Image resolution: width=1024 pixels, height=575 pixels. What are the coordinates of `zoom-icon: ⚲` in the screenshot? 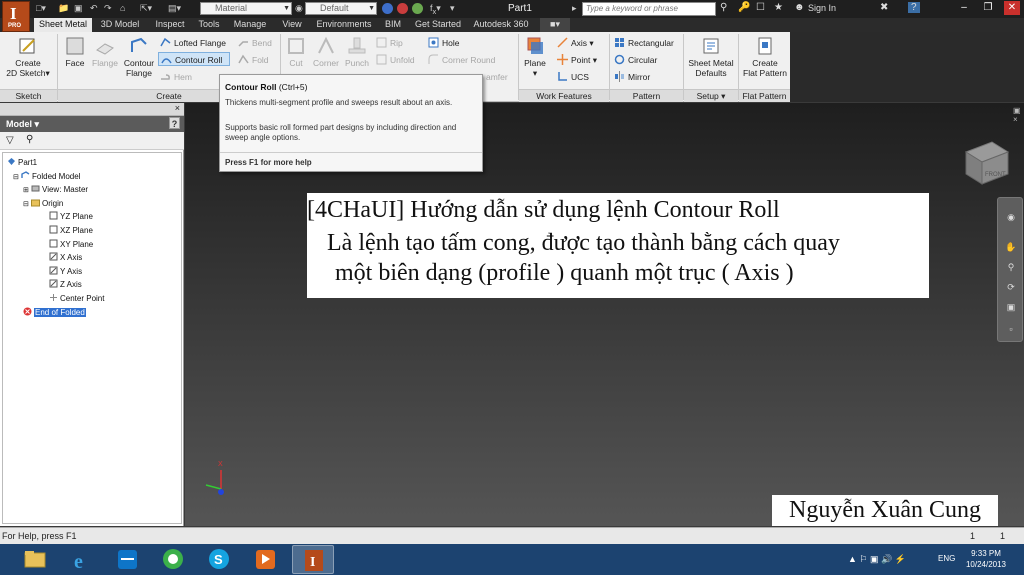 It's located at (1011, 268).